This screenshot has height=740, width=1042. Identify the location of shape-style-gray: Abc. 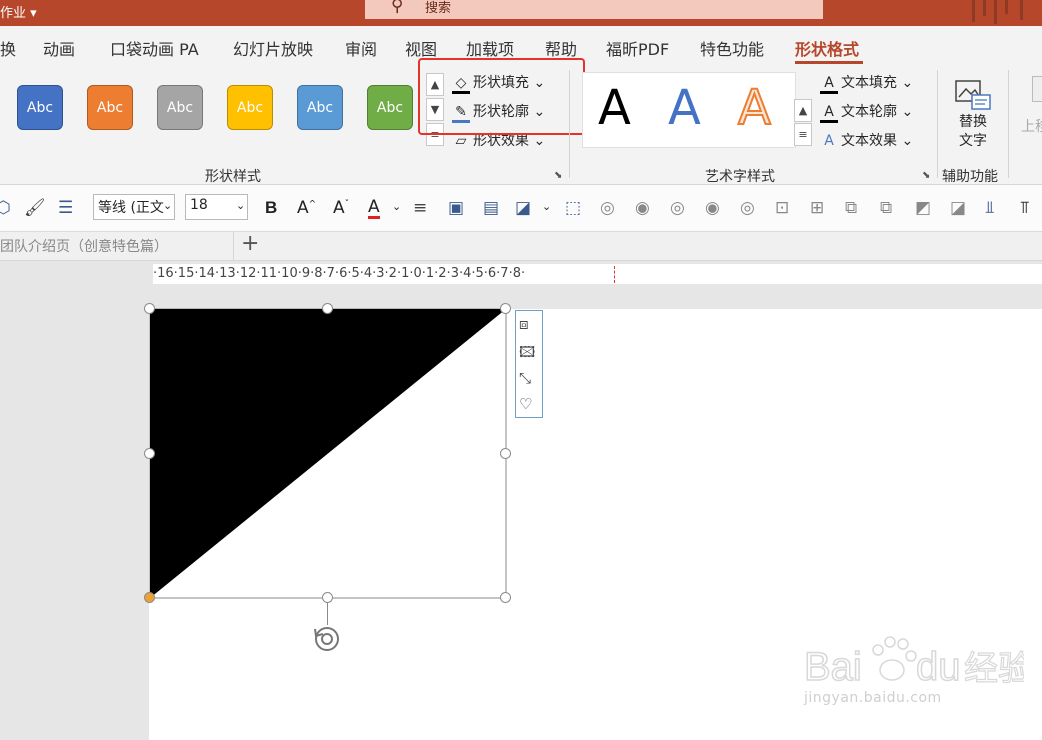
(180, 107).